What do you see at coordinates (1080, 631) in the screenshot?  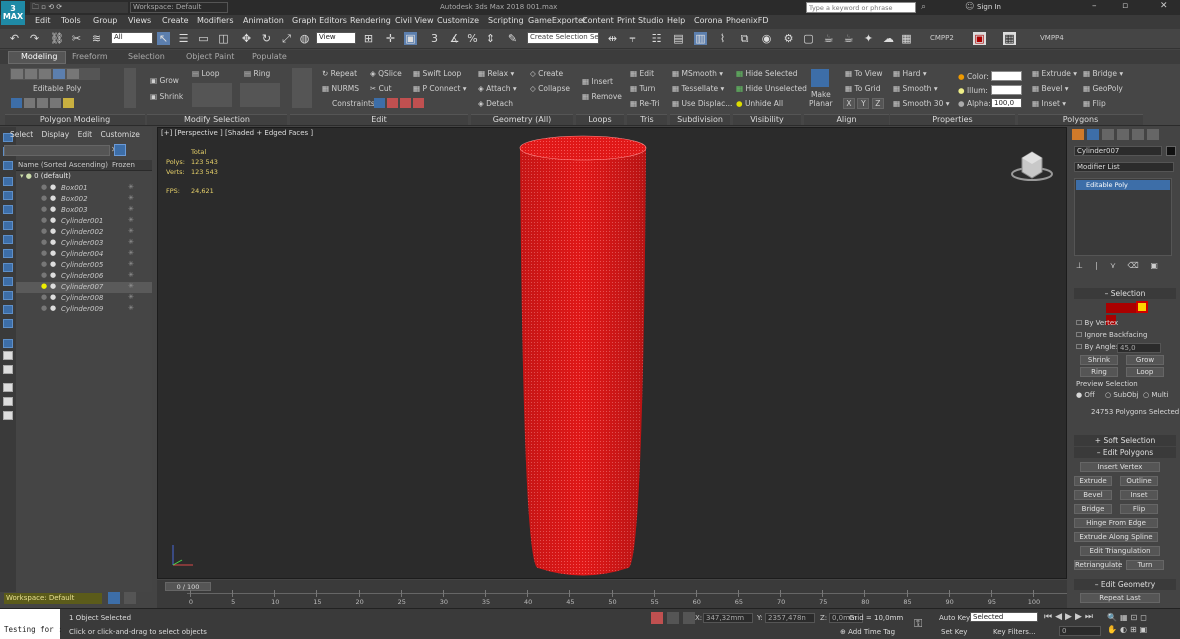 I see `current-frame-field: 0` at bounding box center [1080, 631].